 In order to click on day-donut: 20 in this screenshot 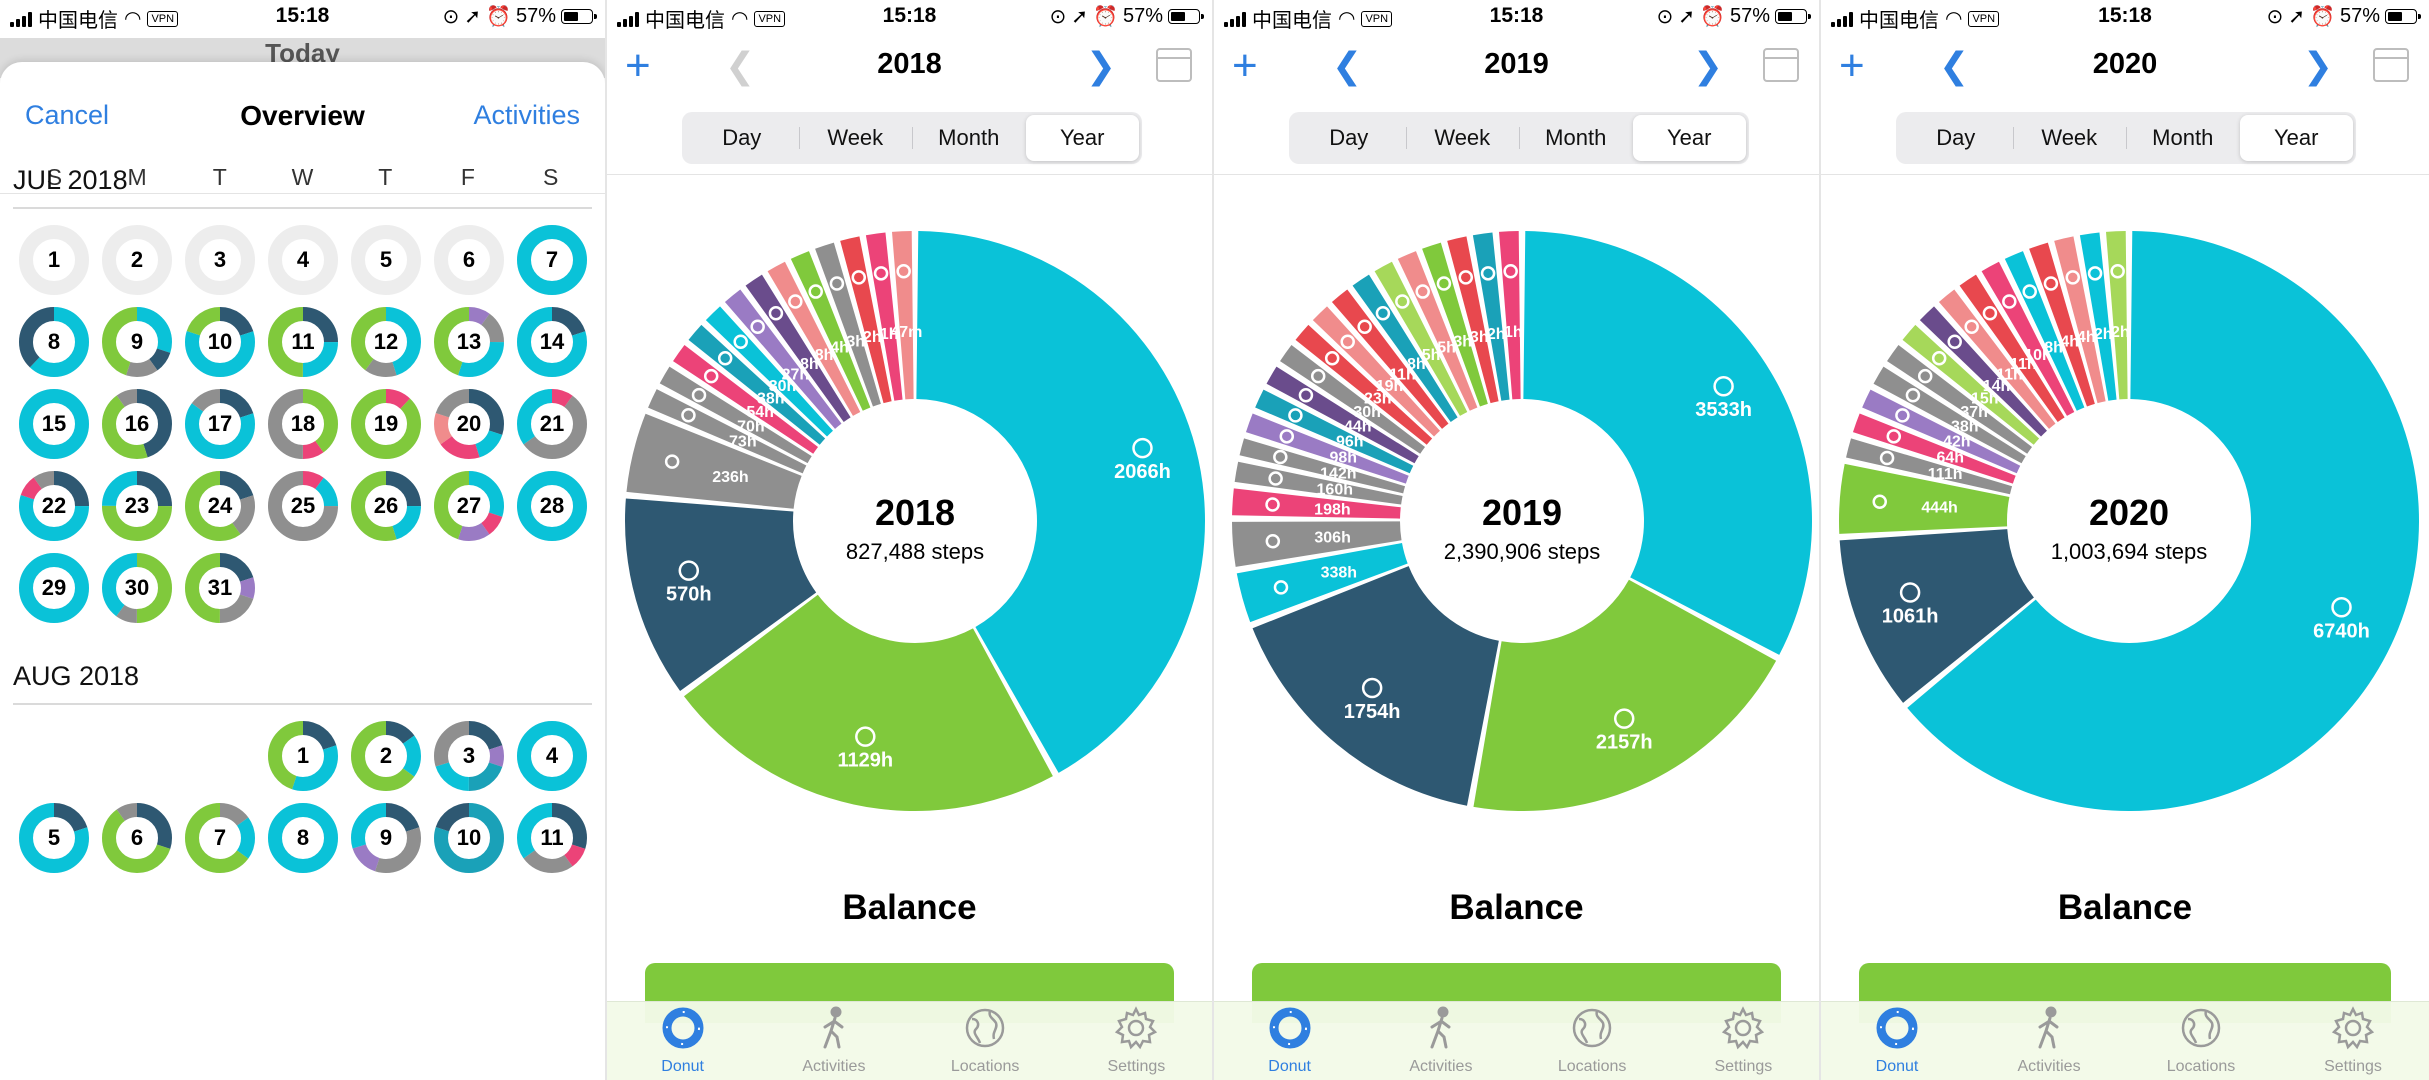, I will do `click(469, 424)`.